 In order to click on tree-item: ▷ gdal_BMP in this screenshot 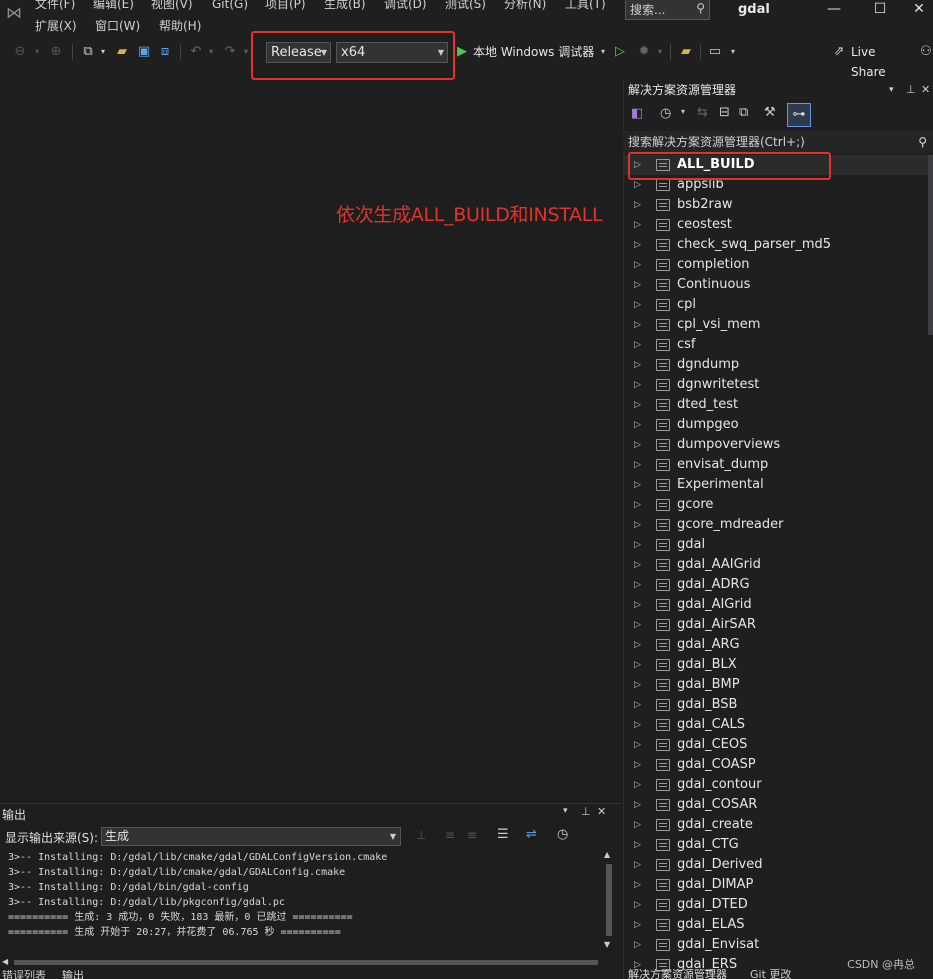, I will do `click(777, 685)`.